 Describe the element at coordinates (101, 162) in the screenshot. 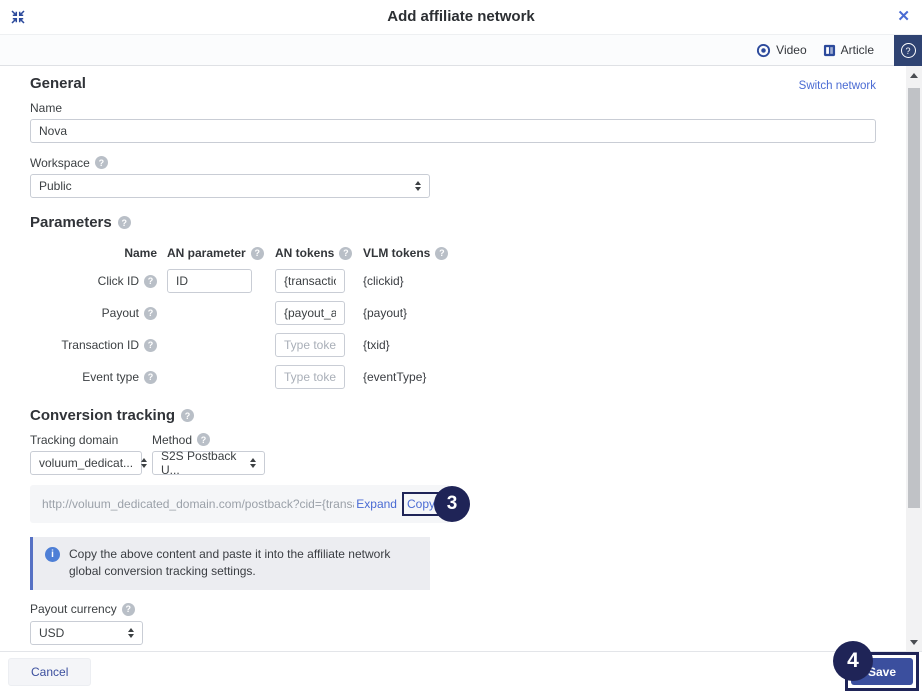

I see `workspace-help-icon: ?` at that location.